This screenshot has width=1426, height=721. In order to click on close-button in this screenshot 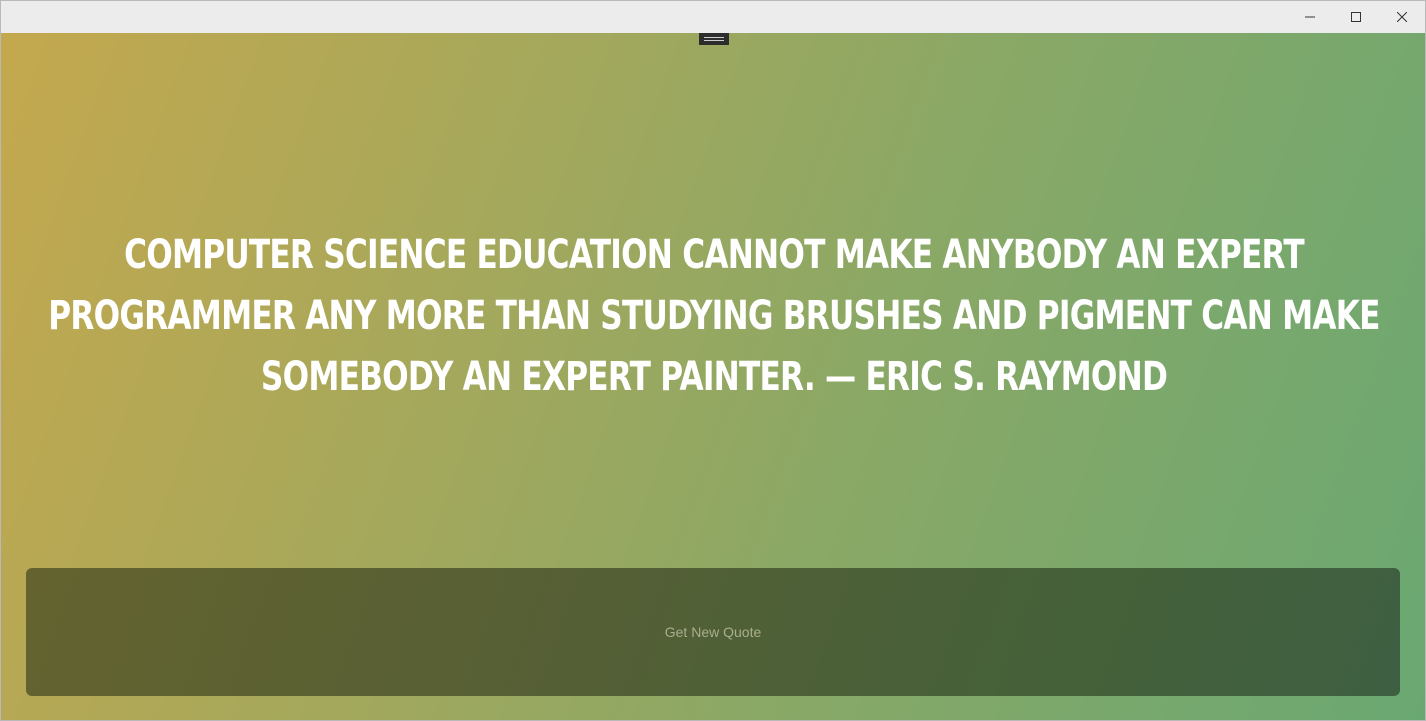, I will do `click(1402, 17)`.